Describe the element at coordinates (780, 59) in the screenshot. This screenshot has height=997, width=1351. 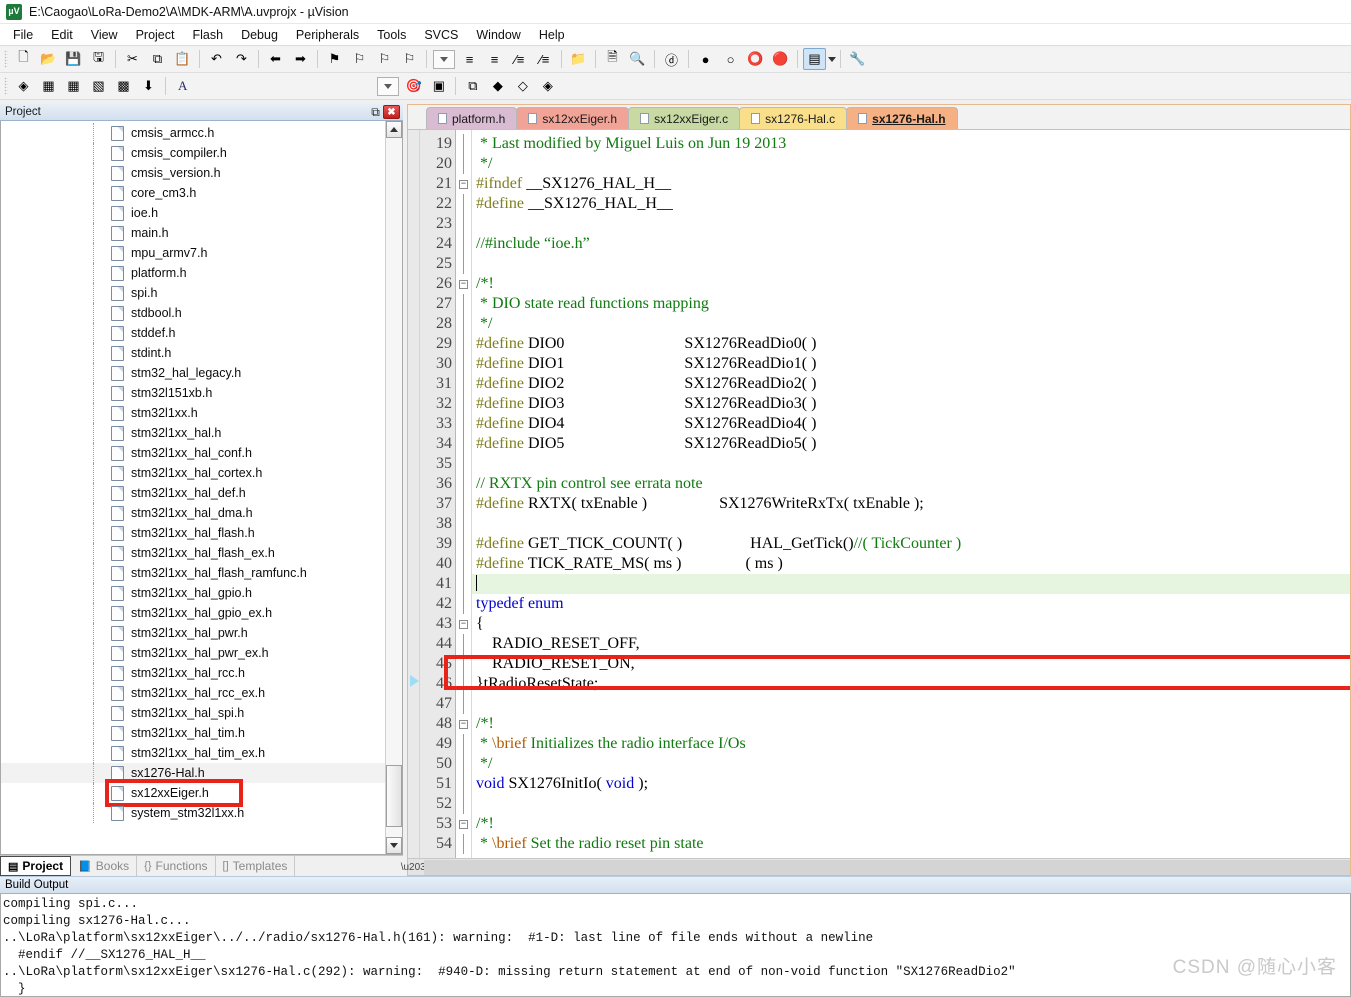
I see `disable-all-breakpoints-icon: 🔴` at that location.